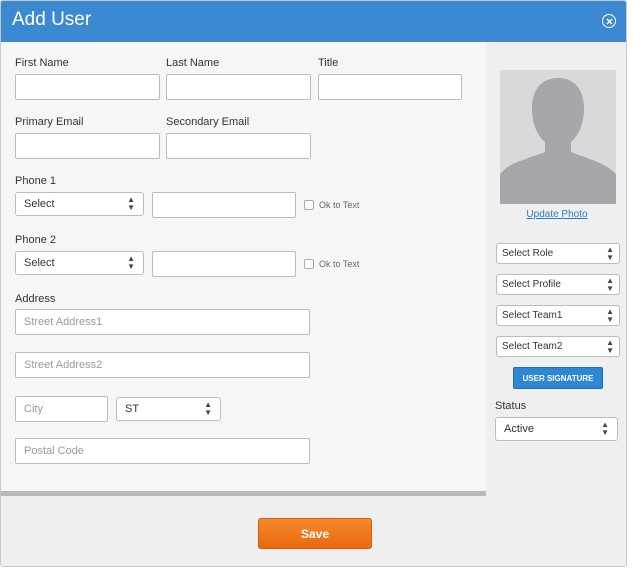  What do you see at coordinates (556, 214) in the screenshot?
I see `update-photo-link: Update Photo` at bounding box center [556, 214].